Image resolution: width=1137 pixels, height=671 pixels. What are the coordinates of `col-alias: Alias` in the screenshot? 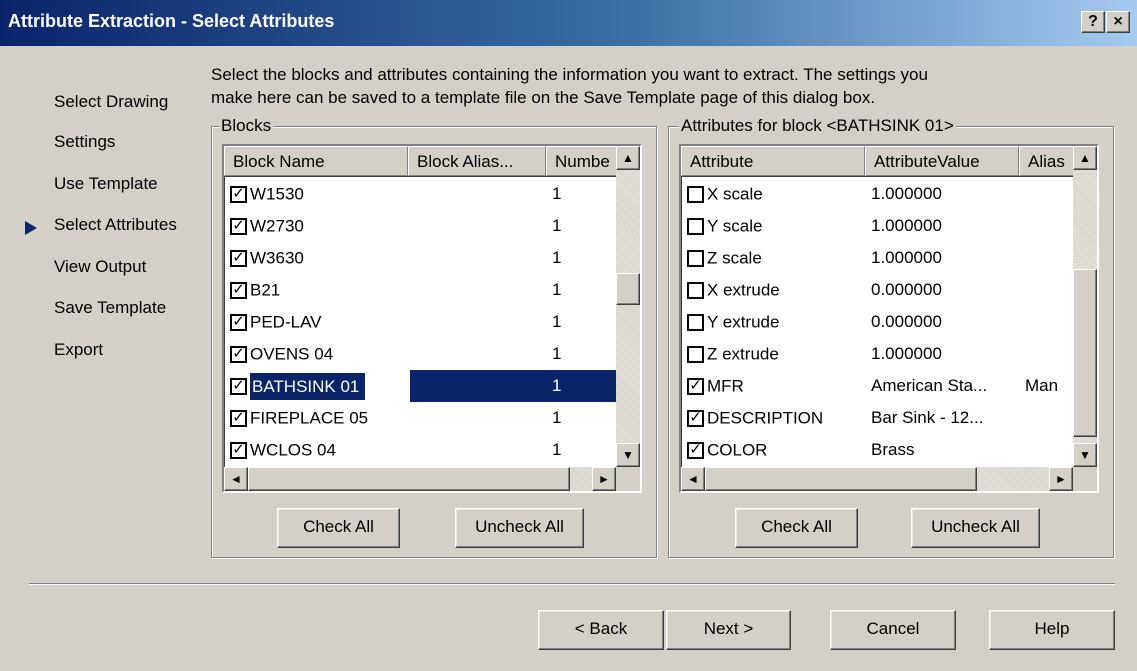 It's located at (1048, 161).